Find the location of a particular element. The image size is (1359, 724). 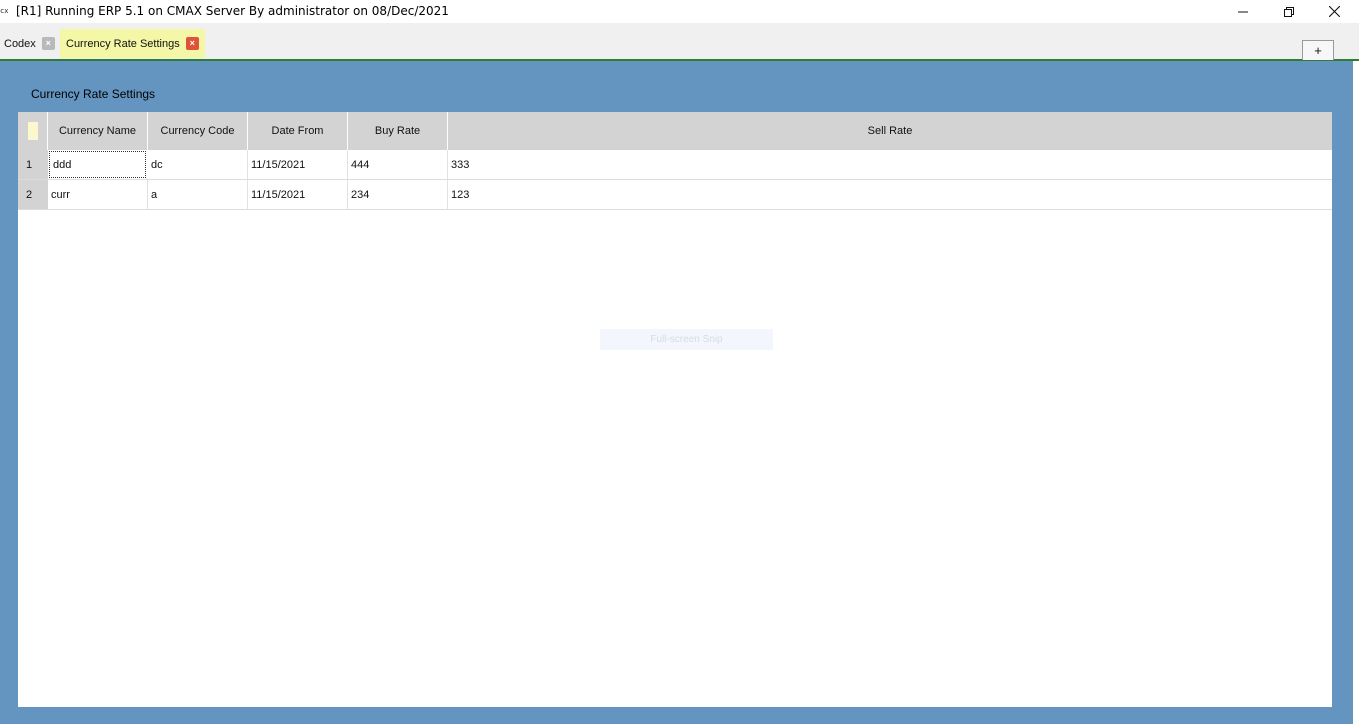

cell-currency-name: curr is located at coordinates (98, 194).